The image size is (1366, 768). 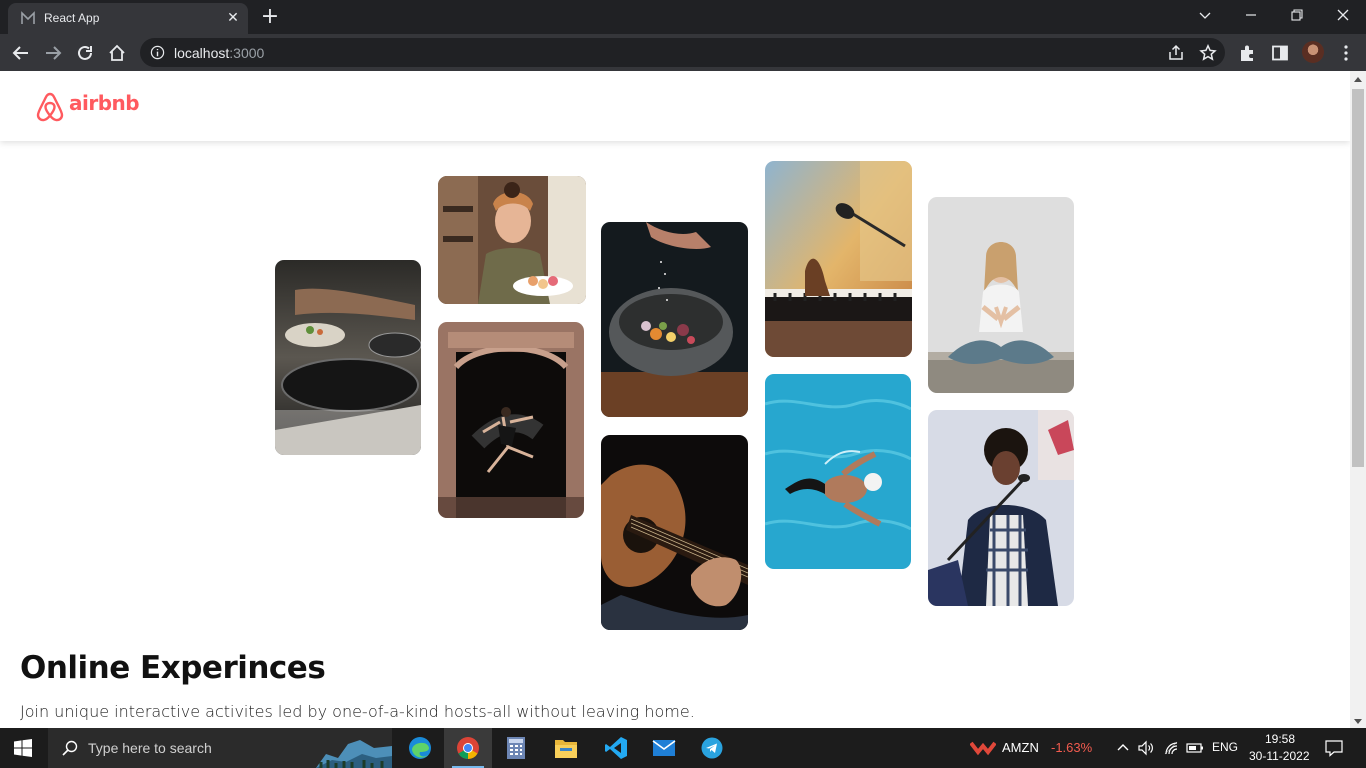 I want to click on url-text: localhost:3000, so click(x=219, y=53).